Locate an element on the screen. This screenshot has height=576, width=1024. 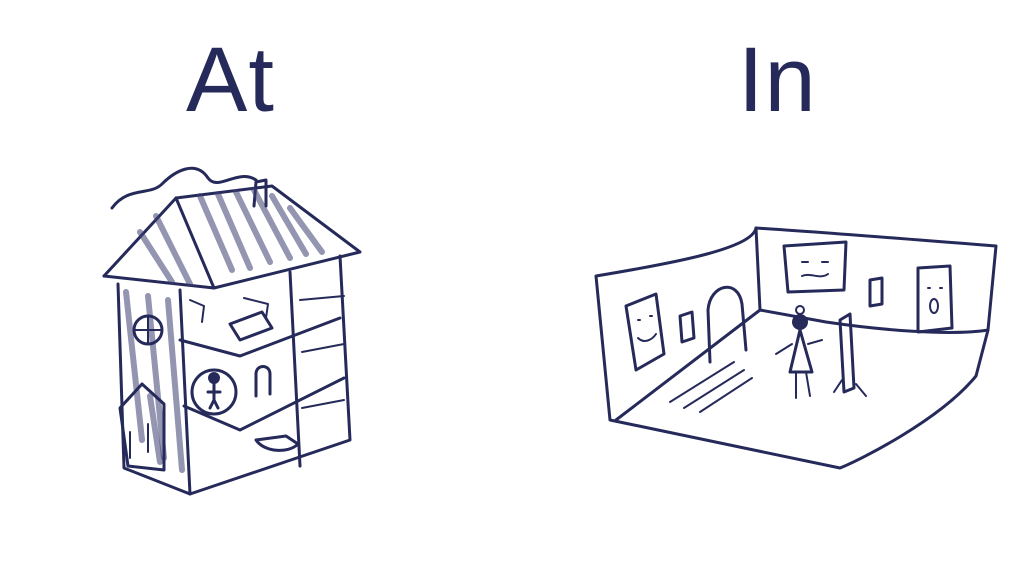
person-figure is located at coordinates (214, 378).